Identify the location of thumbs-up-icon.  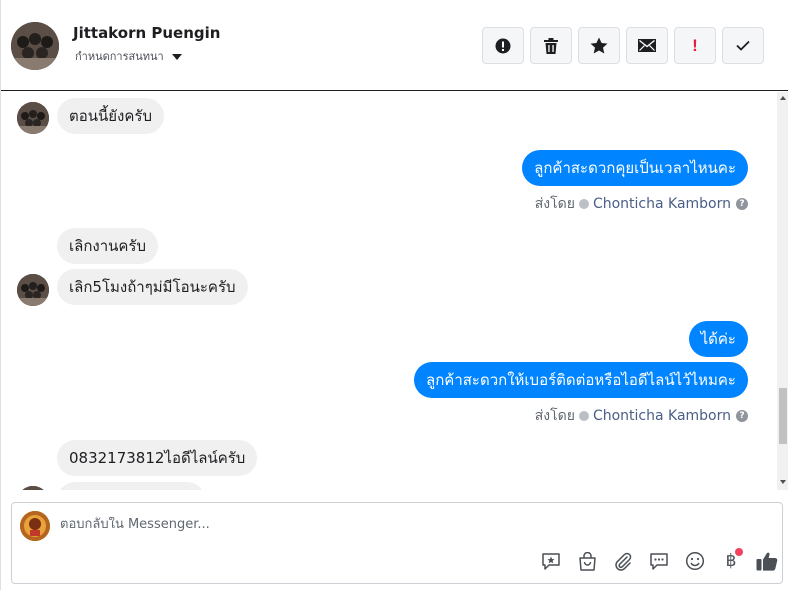
(767, 561).